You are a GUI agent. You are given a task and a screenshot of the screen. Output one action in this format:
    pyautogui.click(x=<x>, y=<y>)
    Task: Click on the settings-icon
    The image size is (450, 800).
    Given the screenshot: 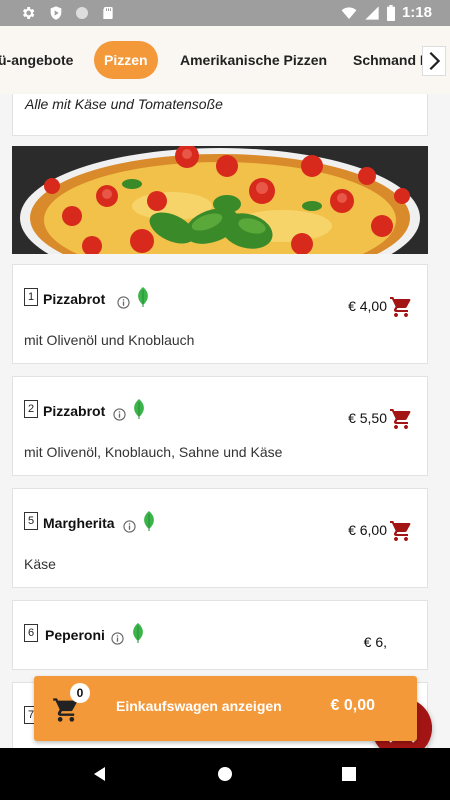 What is the action you would take?
    pyautogui.click(x=29, y=13)
    